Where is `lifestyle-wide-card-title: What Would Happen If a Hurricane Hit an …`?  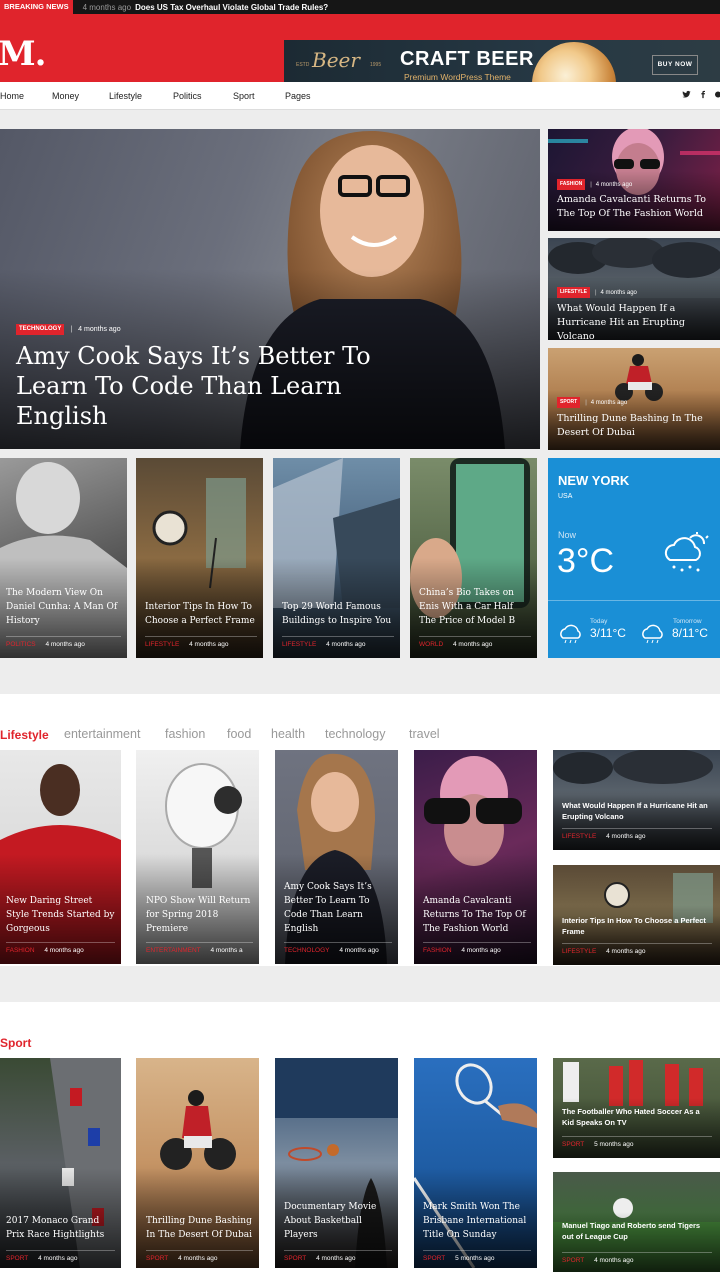 lifestyle-wide-card-title: What Would Happen If a Hurricane Hit an … is located at coordinates (637, 811).